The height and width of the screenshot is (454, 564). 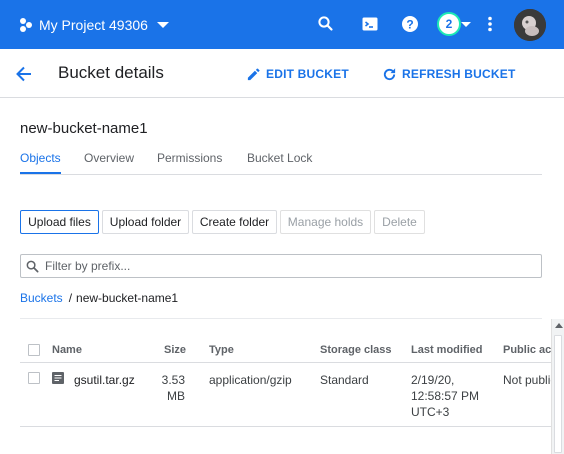 I want to click on column-header-type: Type, so click(x=221, y=350).